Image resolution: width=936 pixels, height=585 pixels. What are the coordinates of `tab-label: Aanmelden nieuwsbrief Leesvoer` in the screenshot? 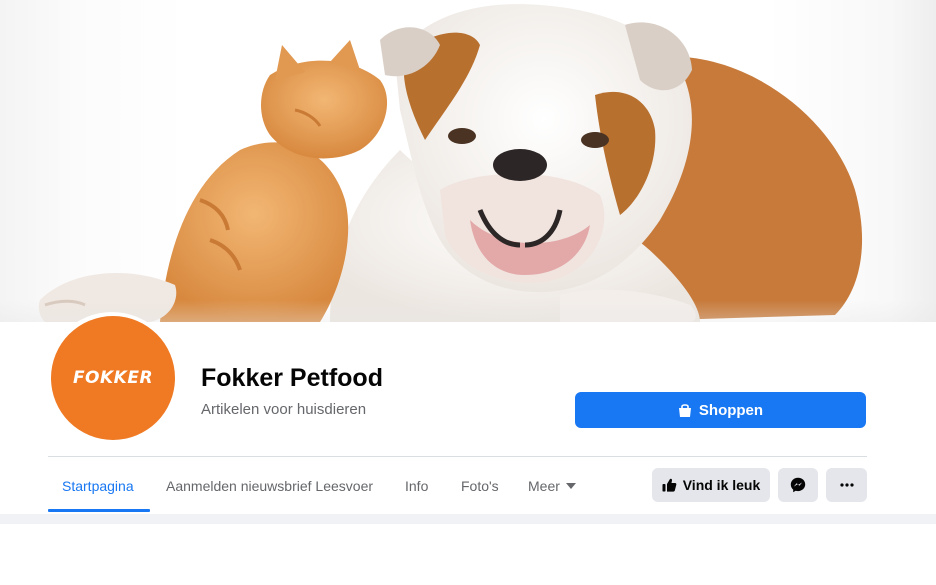 It's located at (270, 486).